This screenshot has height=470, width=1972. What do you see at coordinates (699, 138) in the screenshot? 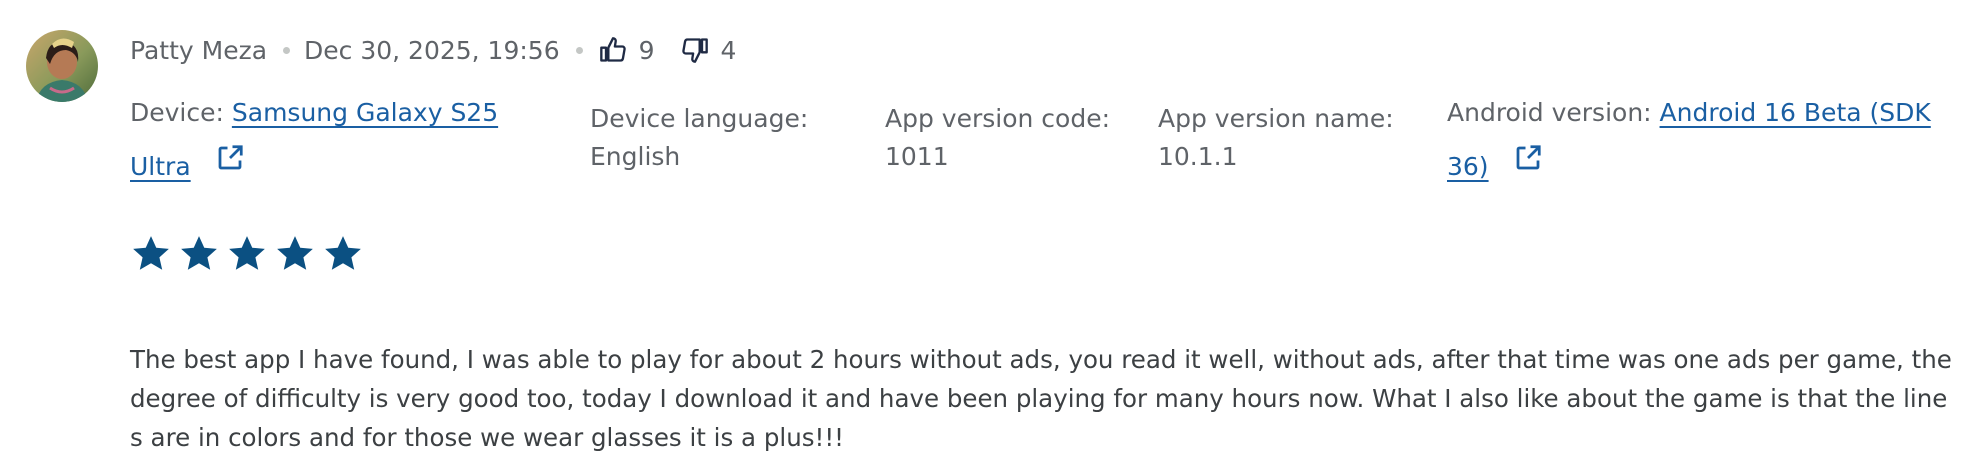
I see `language-info: Device language: English` at bounding box center [699, 138].